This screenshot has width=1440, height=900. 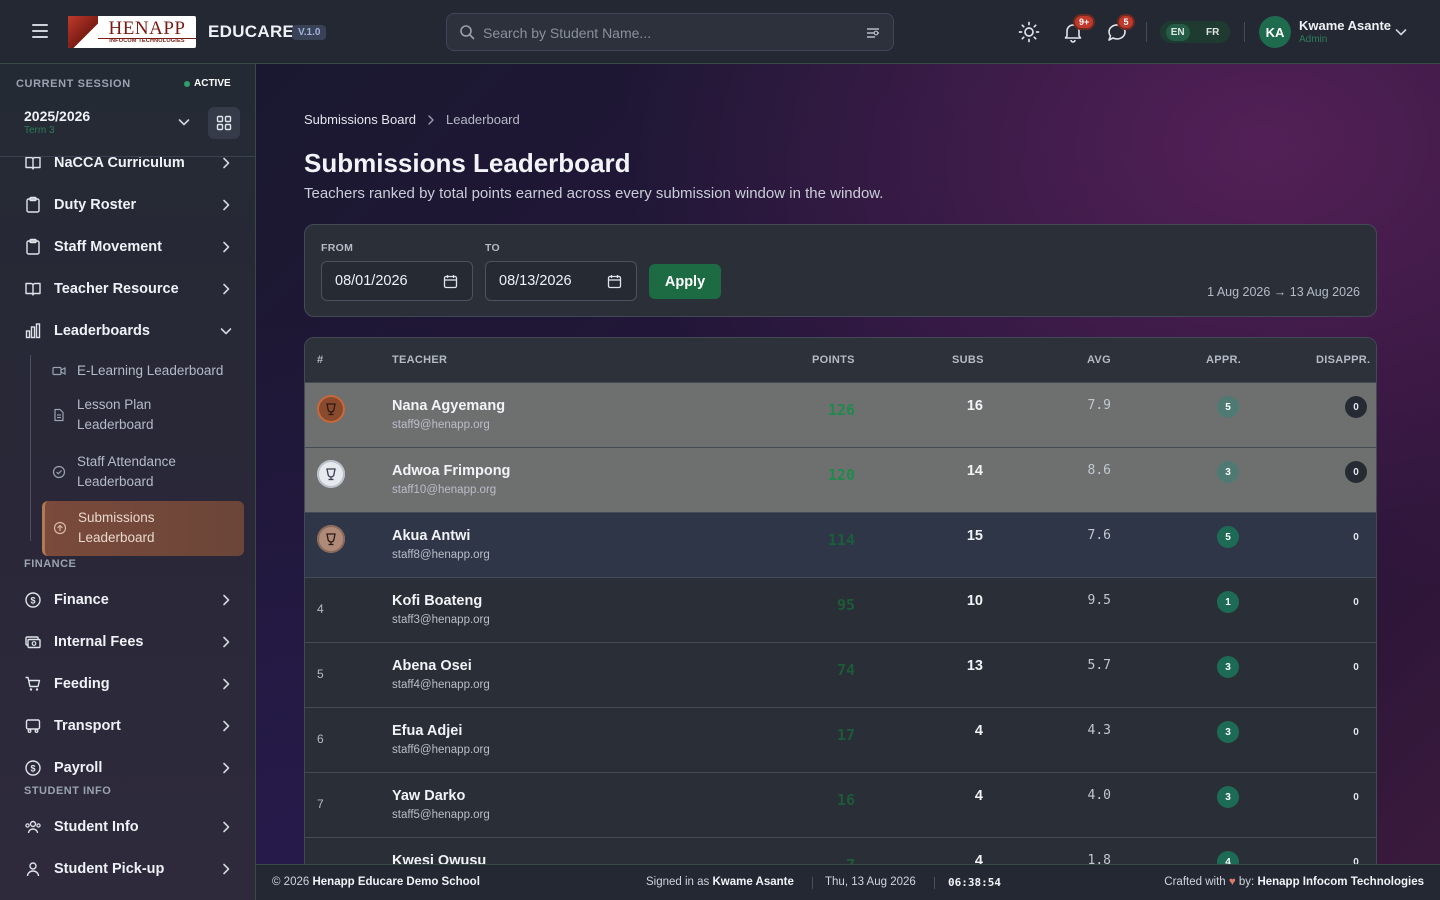 I want to click on sidebar-item-feeding: Feeding, so click(x=128, y=684).